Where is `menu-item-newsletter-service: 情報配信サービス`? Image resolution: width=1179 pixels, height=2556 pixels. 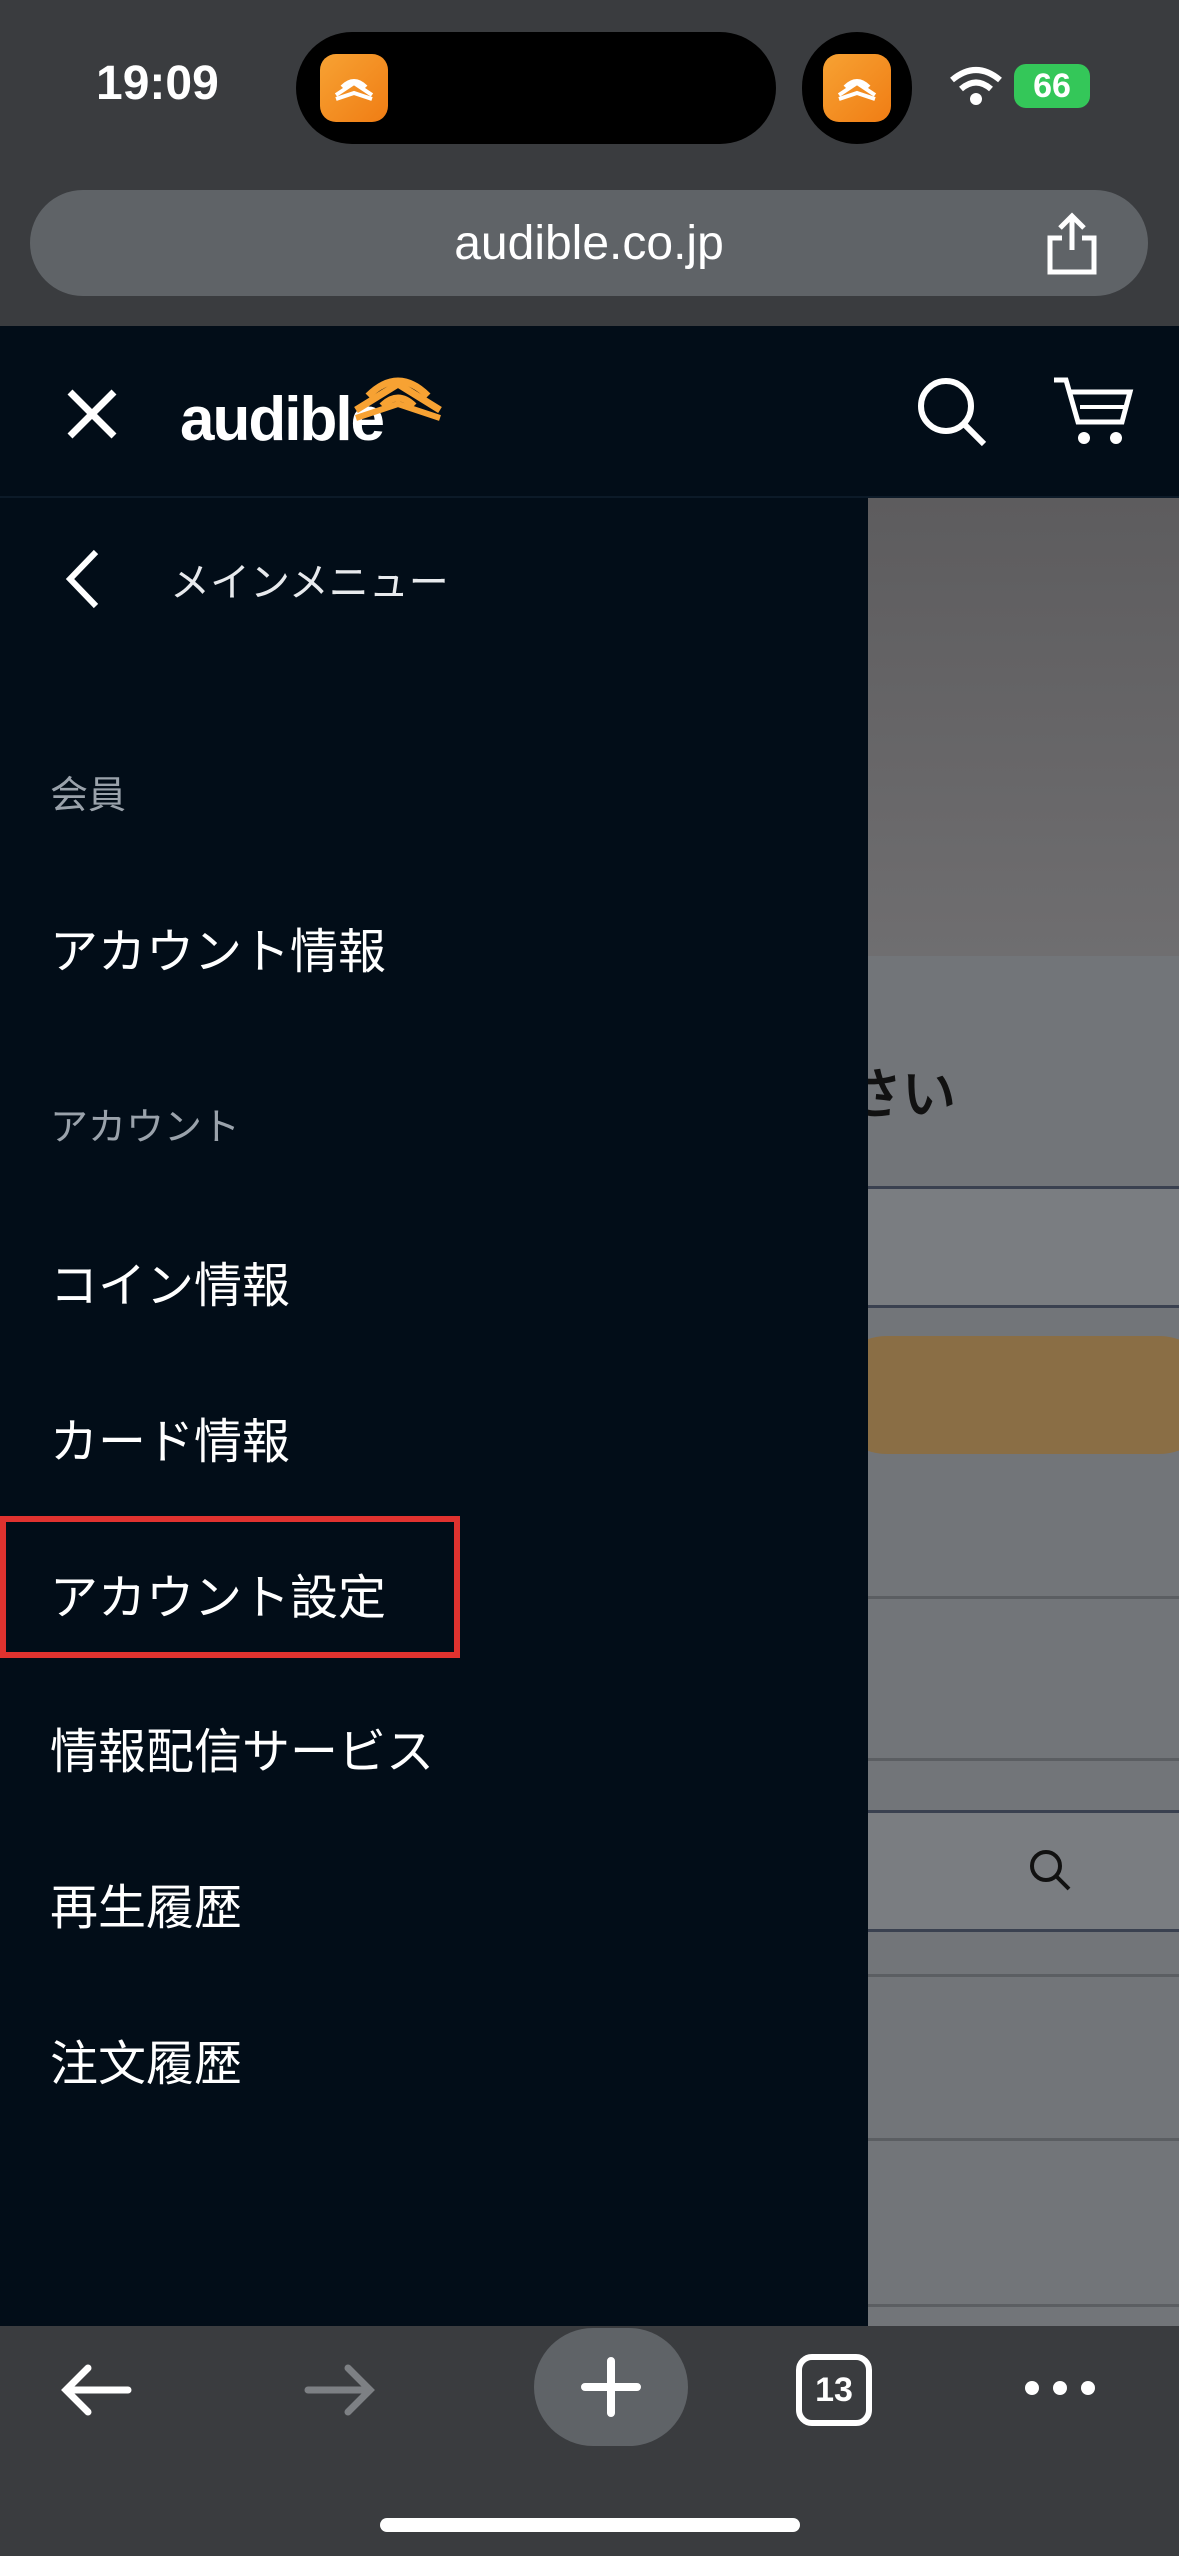
menu-item-newsletter-service: 情報配信サービス is located at coordinates (430, 1741).